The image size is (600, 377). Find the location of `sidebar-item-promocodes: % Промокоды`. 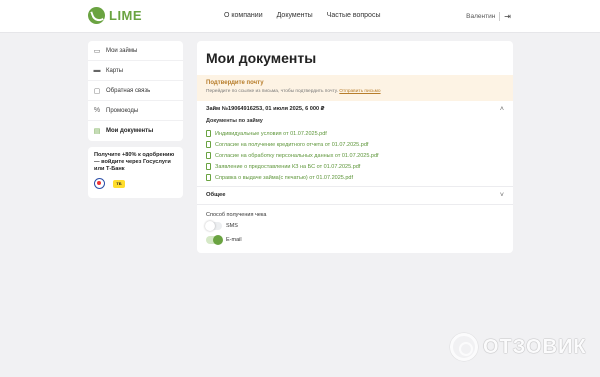

sidebar-item-promocodes: % Промокоды is located at coordinates (135, 111).